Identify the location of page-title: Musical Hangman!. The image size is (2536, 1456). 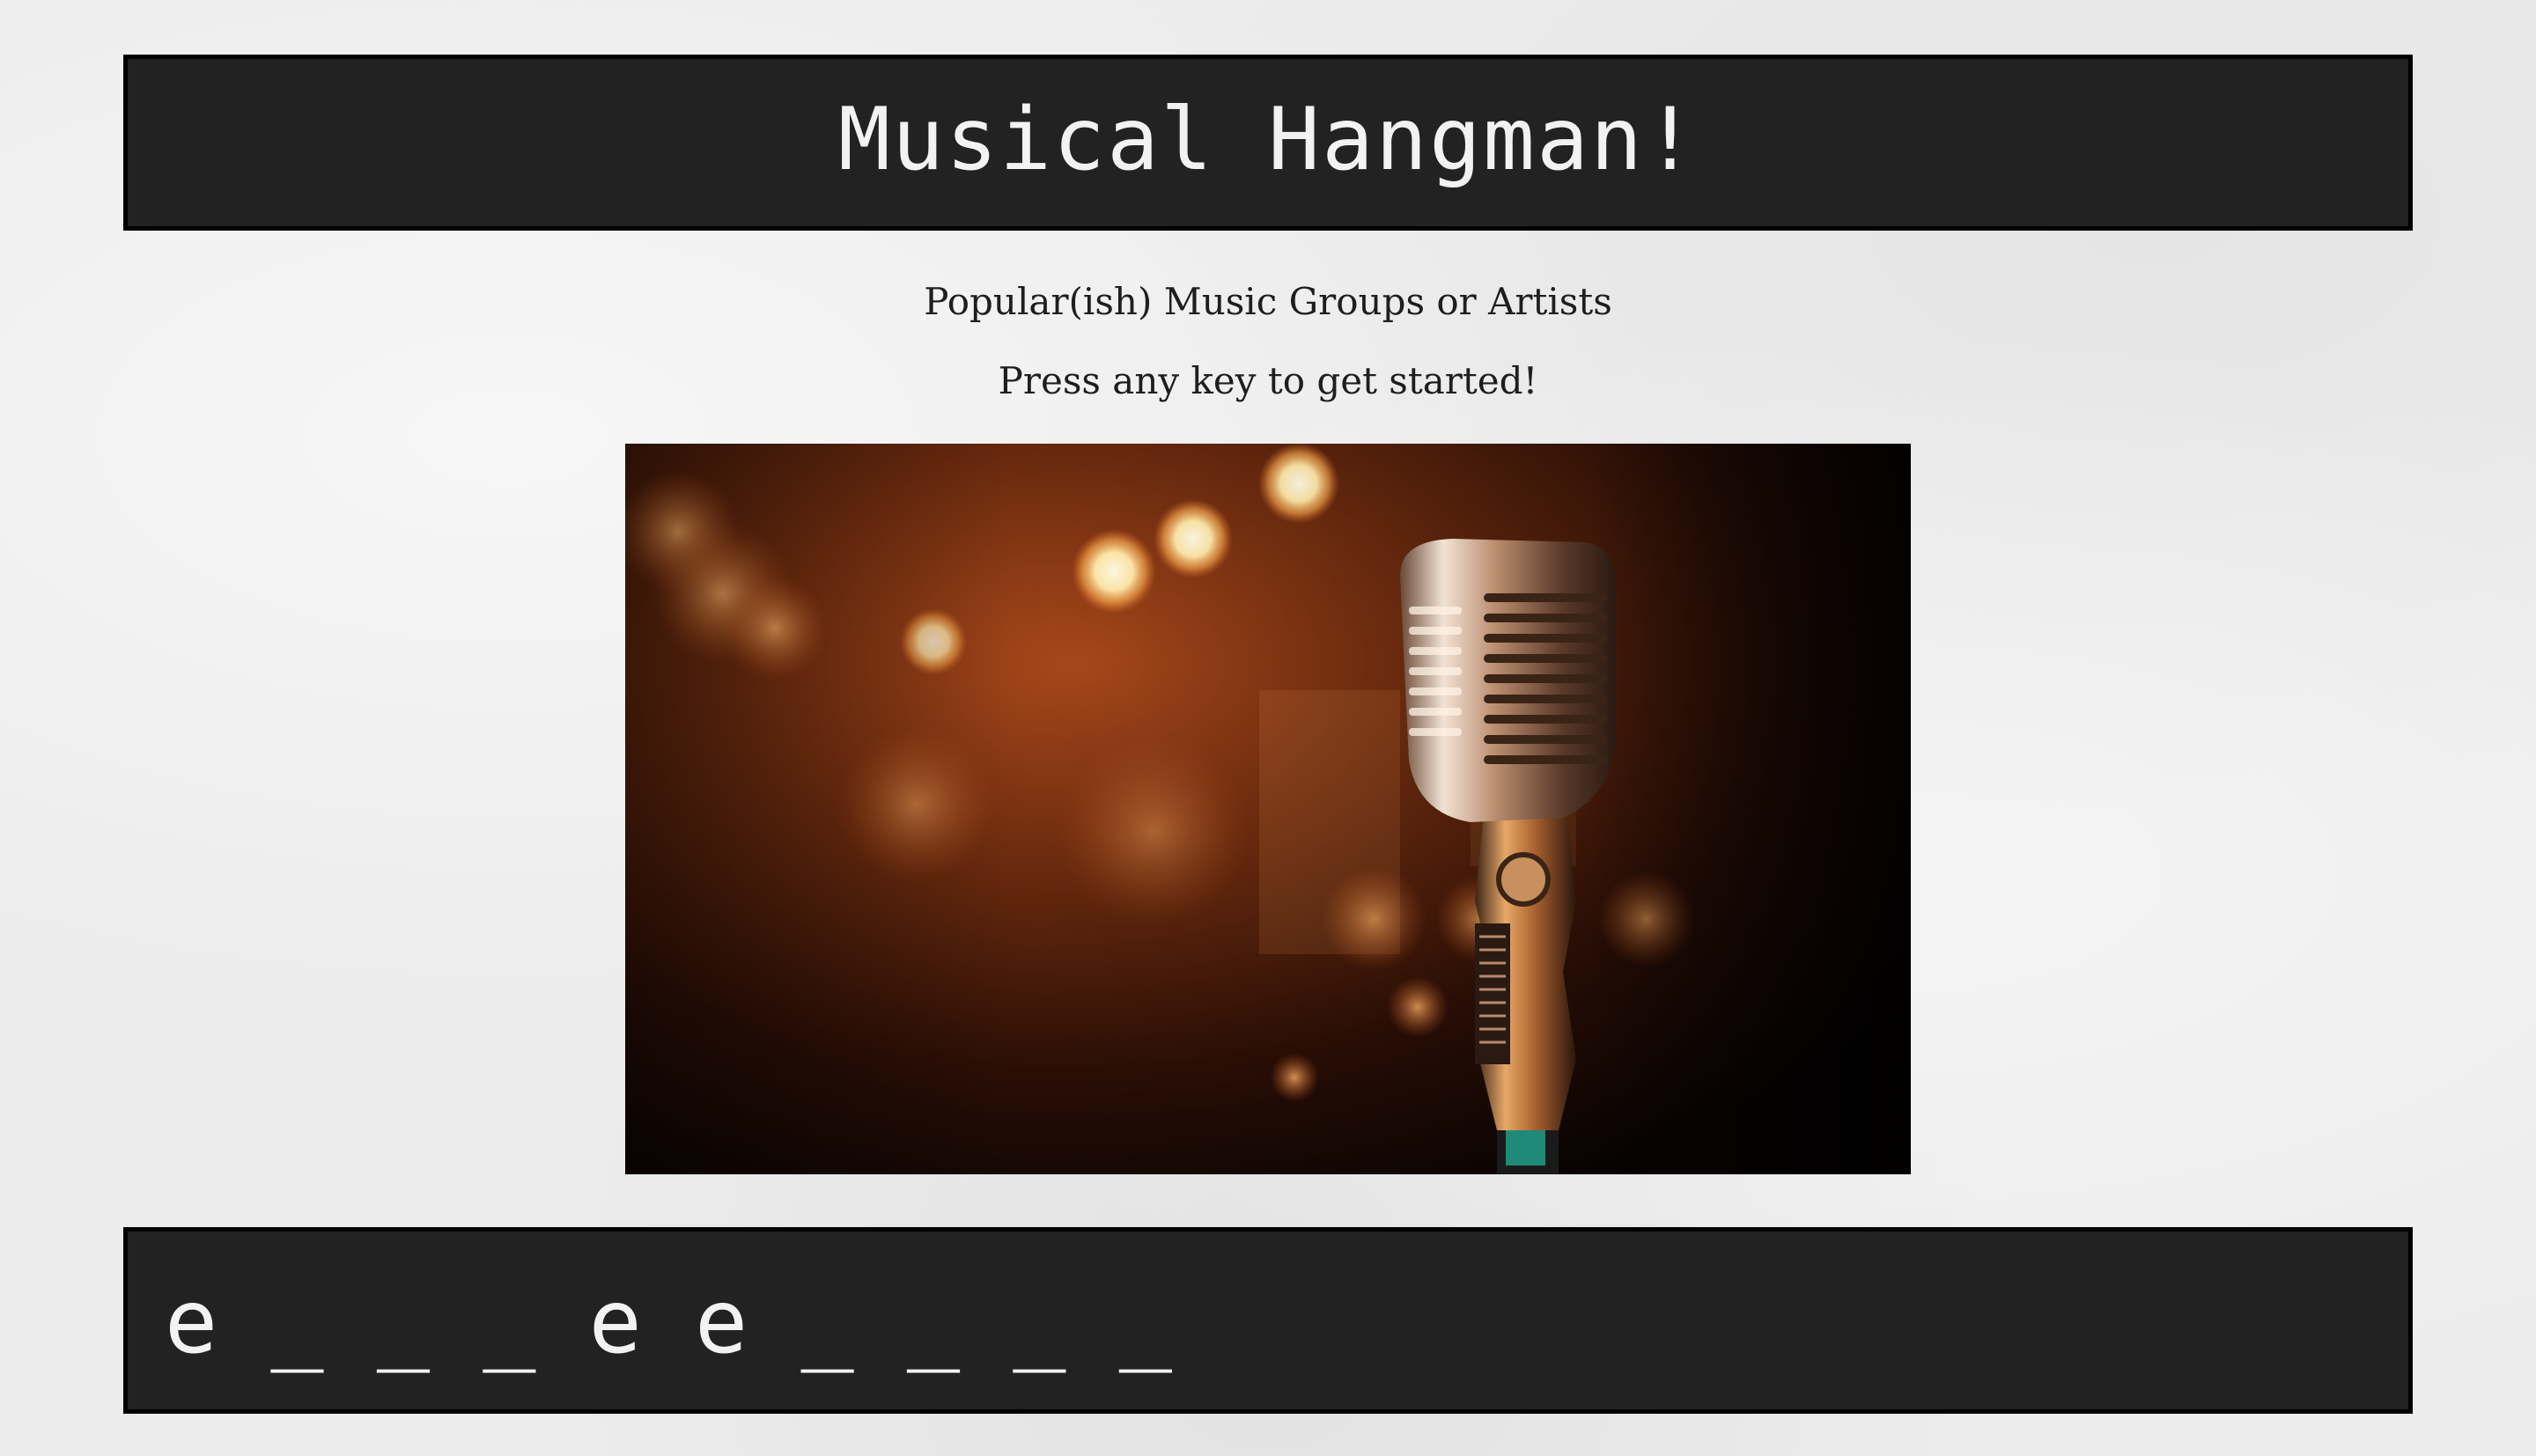
(1267, 140).